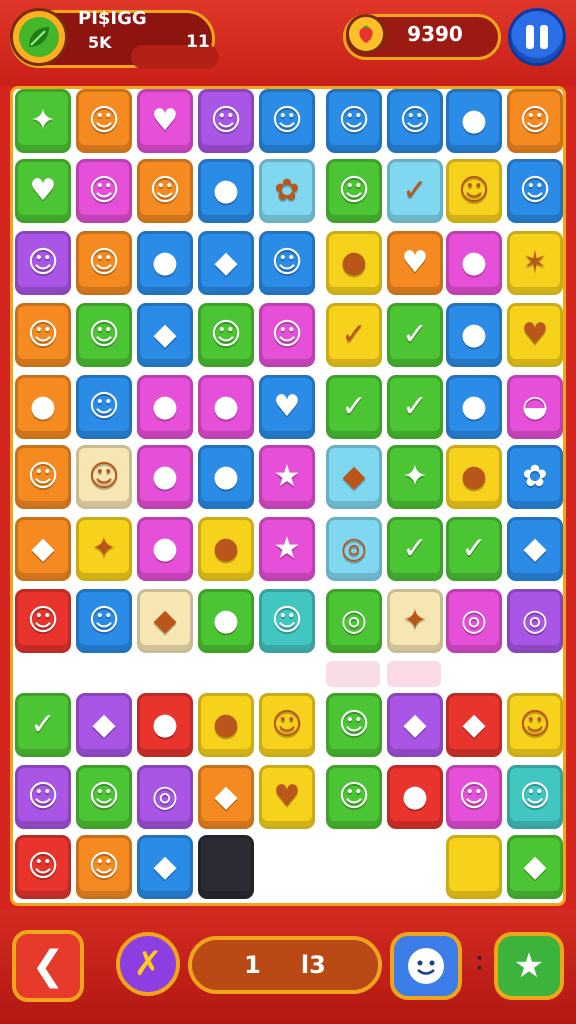 The image size is (576, 1024). I want to click on leaf-badge, so click(39, 37).